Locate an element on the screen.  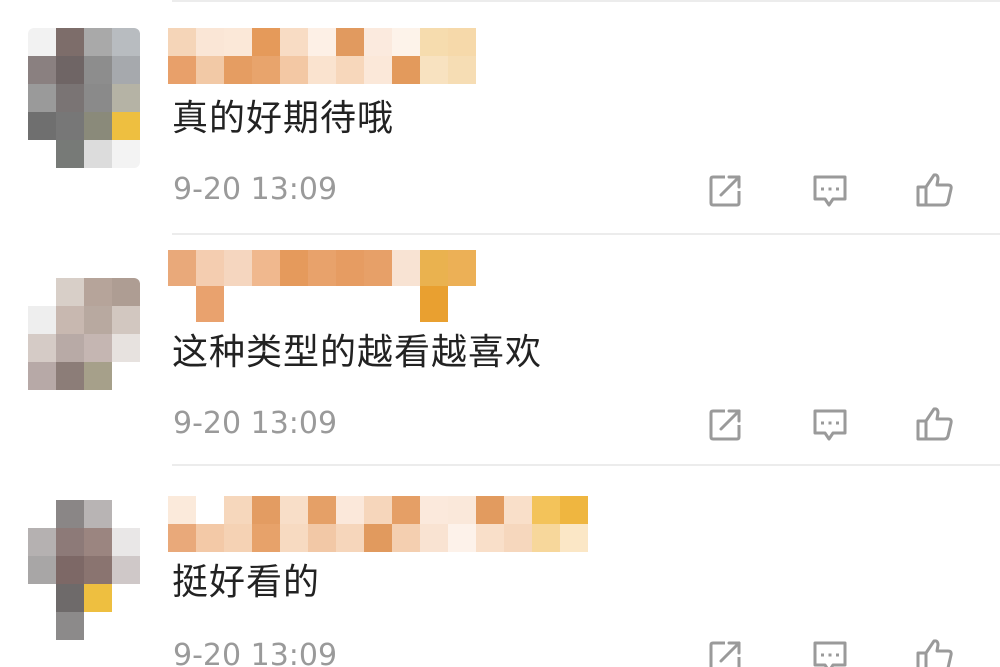
comment-text: 挺好看的 is located at coordinates (246, 582).